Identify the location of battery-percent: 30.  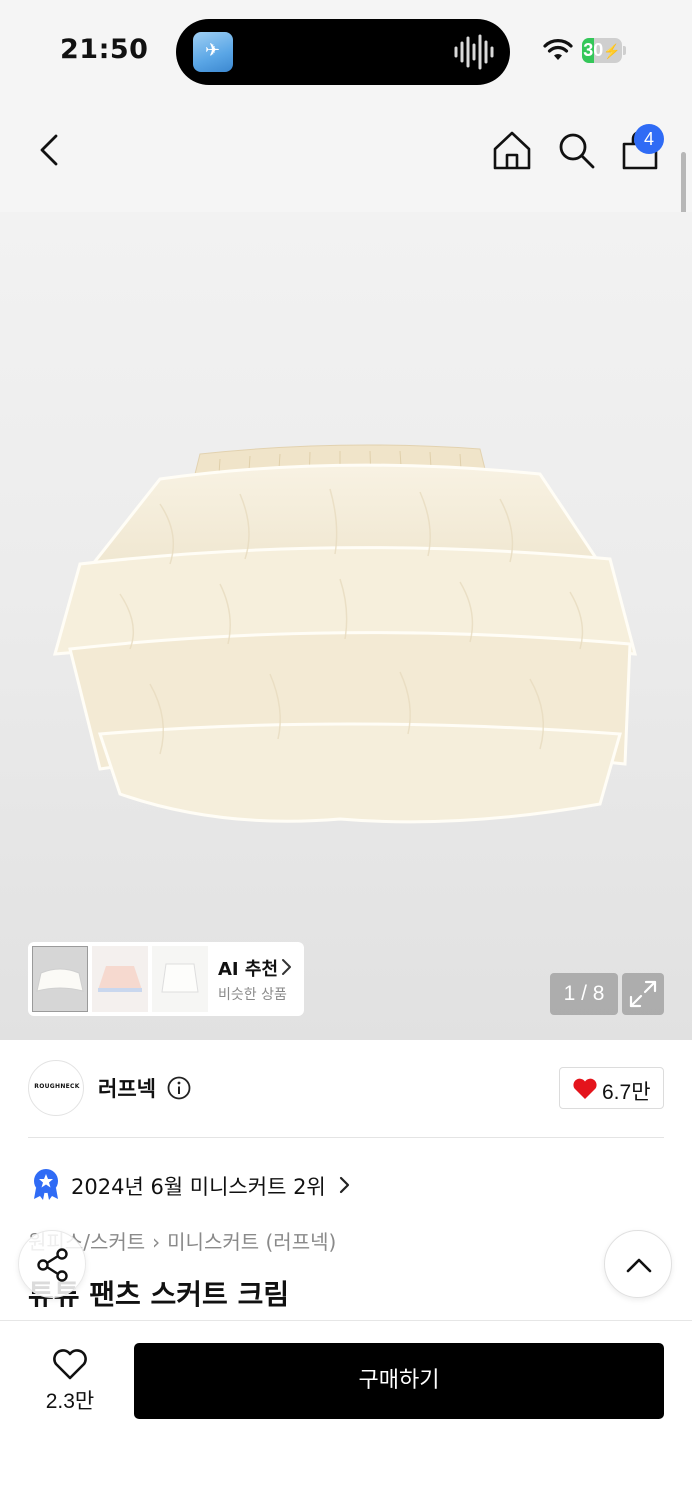
(593, 50).